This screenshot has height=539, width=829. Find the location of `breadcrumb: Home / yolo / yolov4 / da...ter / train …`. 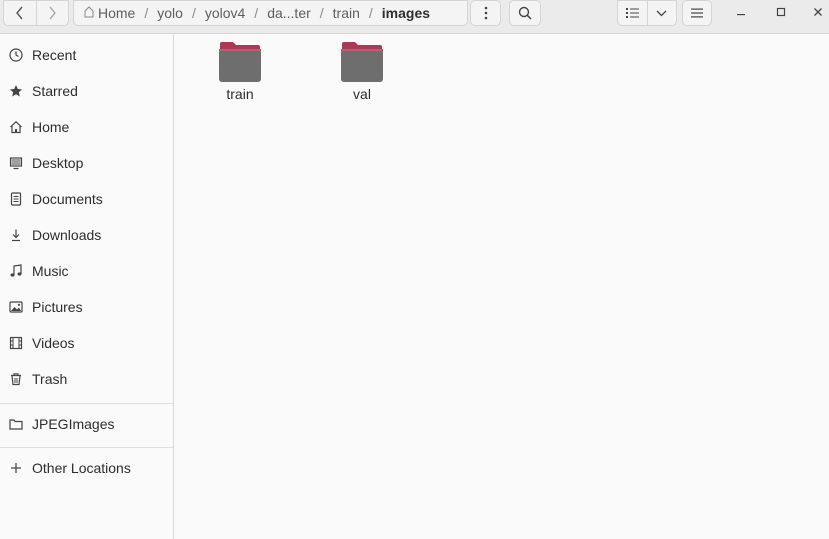

breadcrumb: Home / yolo / yolov4 / da...ter / train … is located at coordinates (270, 13).